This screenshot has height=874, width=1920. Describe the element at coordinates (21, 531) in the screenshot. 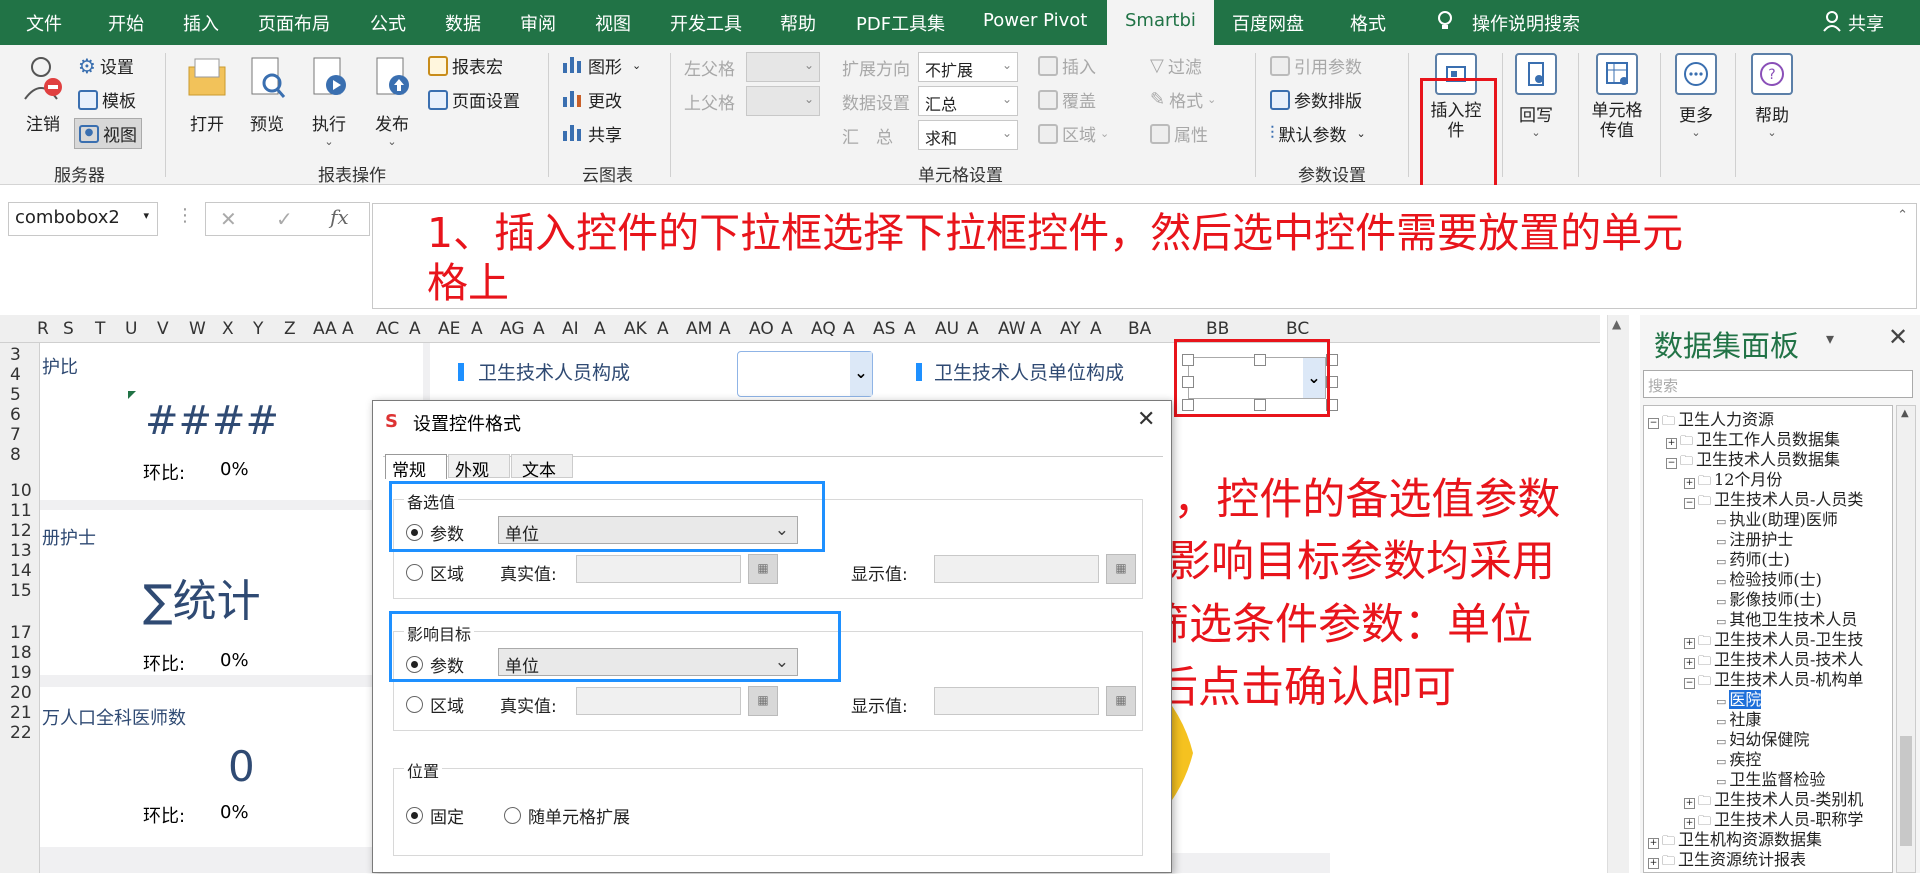

I see `row-header: 12` at that location.